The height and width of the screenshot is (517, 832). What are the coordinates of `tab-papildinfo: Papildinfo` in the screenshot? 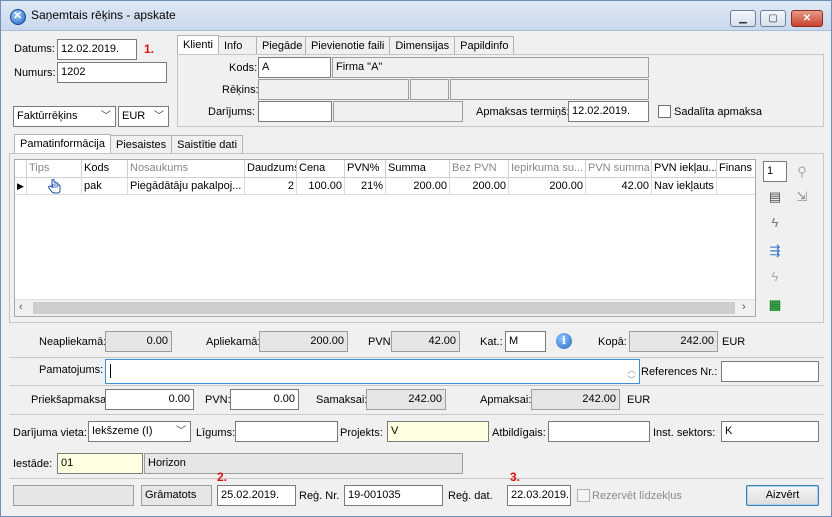 It's located at (484, 45).